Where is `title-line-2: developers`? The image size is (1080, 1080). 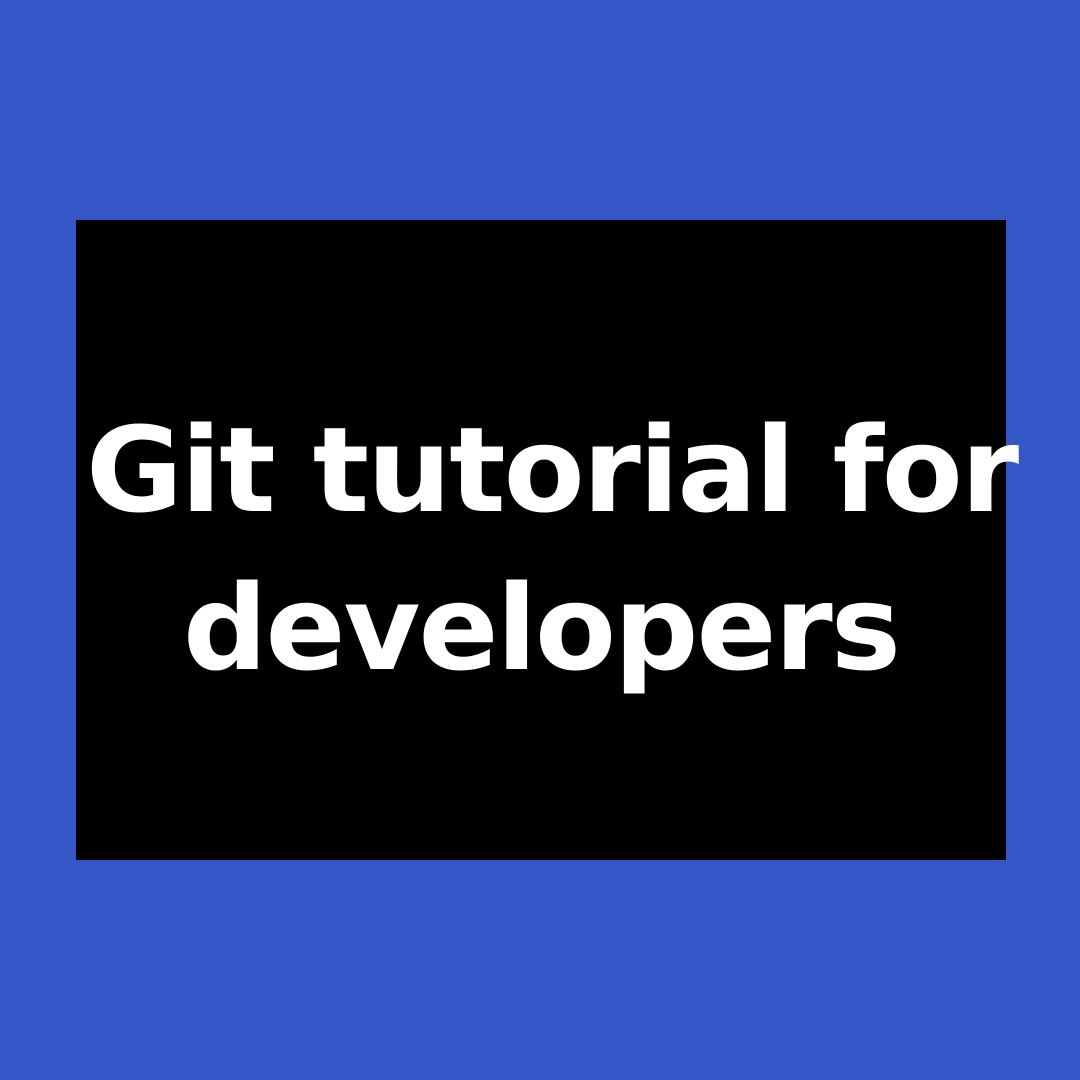
title-line-2: developers is located at coordinates (542, 628).